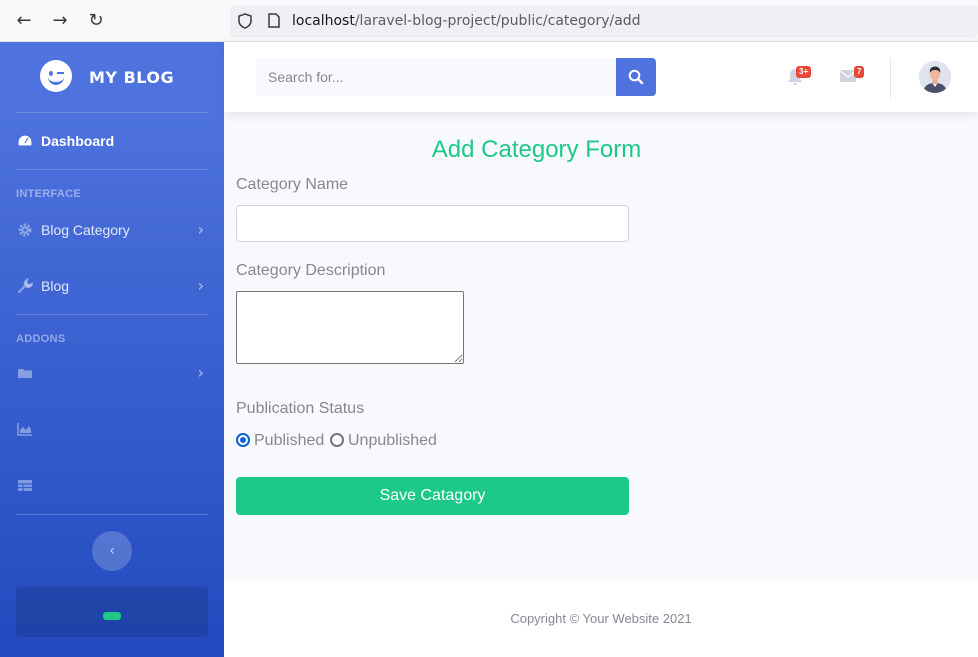 This screenshot has height=657, width=978. I want to click on sidebar-item-label: Dashboard, so click(78, 141).